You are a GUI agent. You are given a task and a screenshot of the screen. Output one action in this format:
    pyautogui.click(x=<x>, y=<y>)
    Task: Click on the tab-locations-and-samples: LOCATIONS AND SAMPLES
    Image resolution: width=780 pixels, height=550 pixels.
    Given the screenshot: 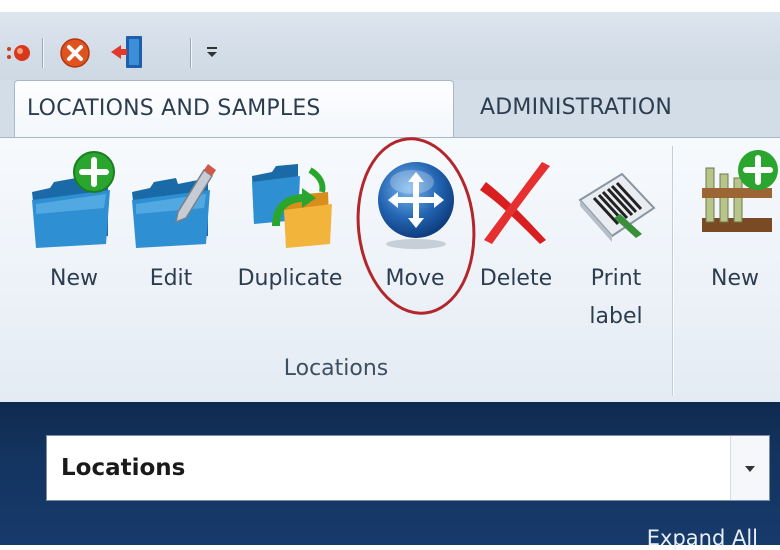 What is the action you would take?
    pyautogui.click(x=234, y=109)
    